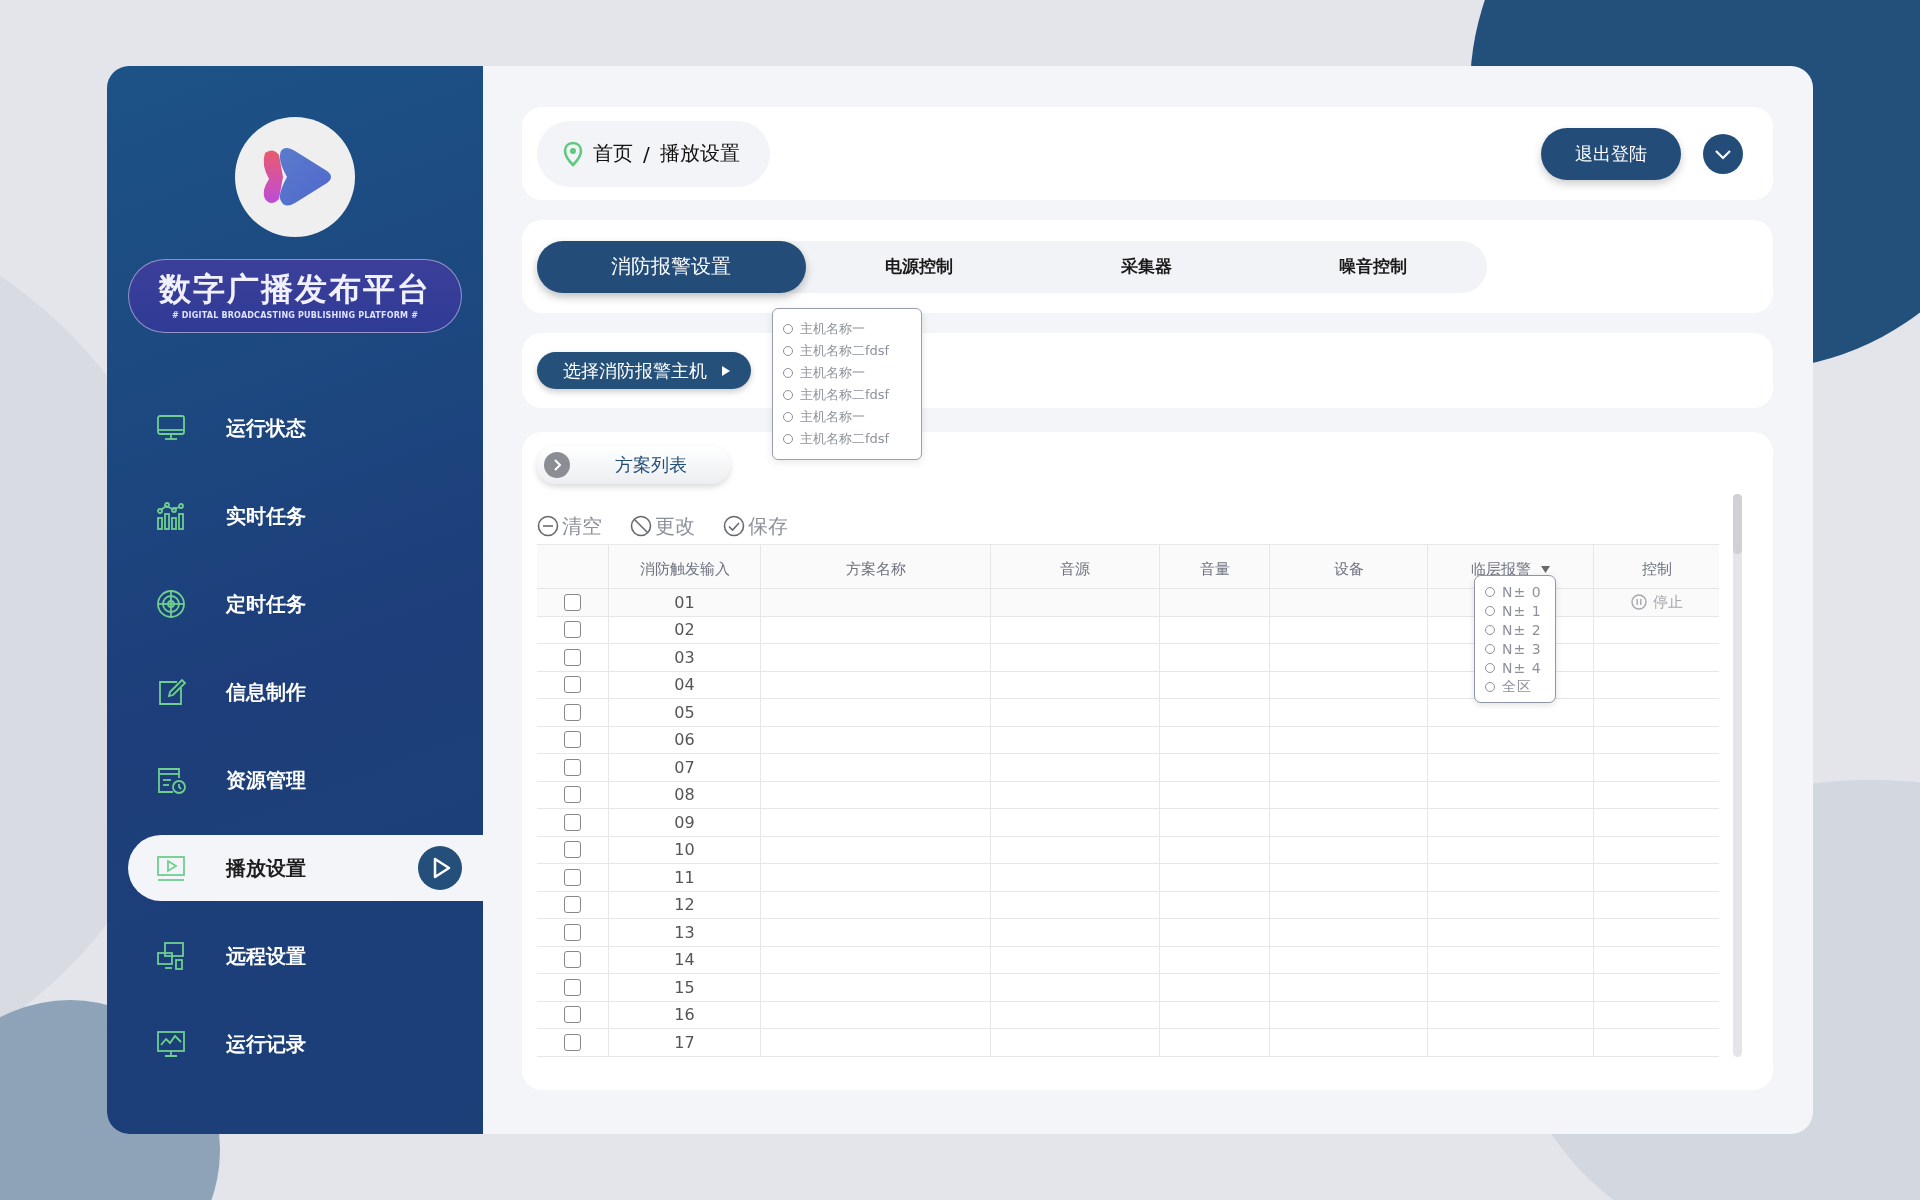  What do you see at coordinates (726, 370) in the screenshot?
I see `triangle-right-icon` at bounding box center [726, 370].